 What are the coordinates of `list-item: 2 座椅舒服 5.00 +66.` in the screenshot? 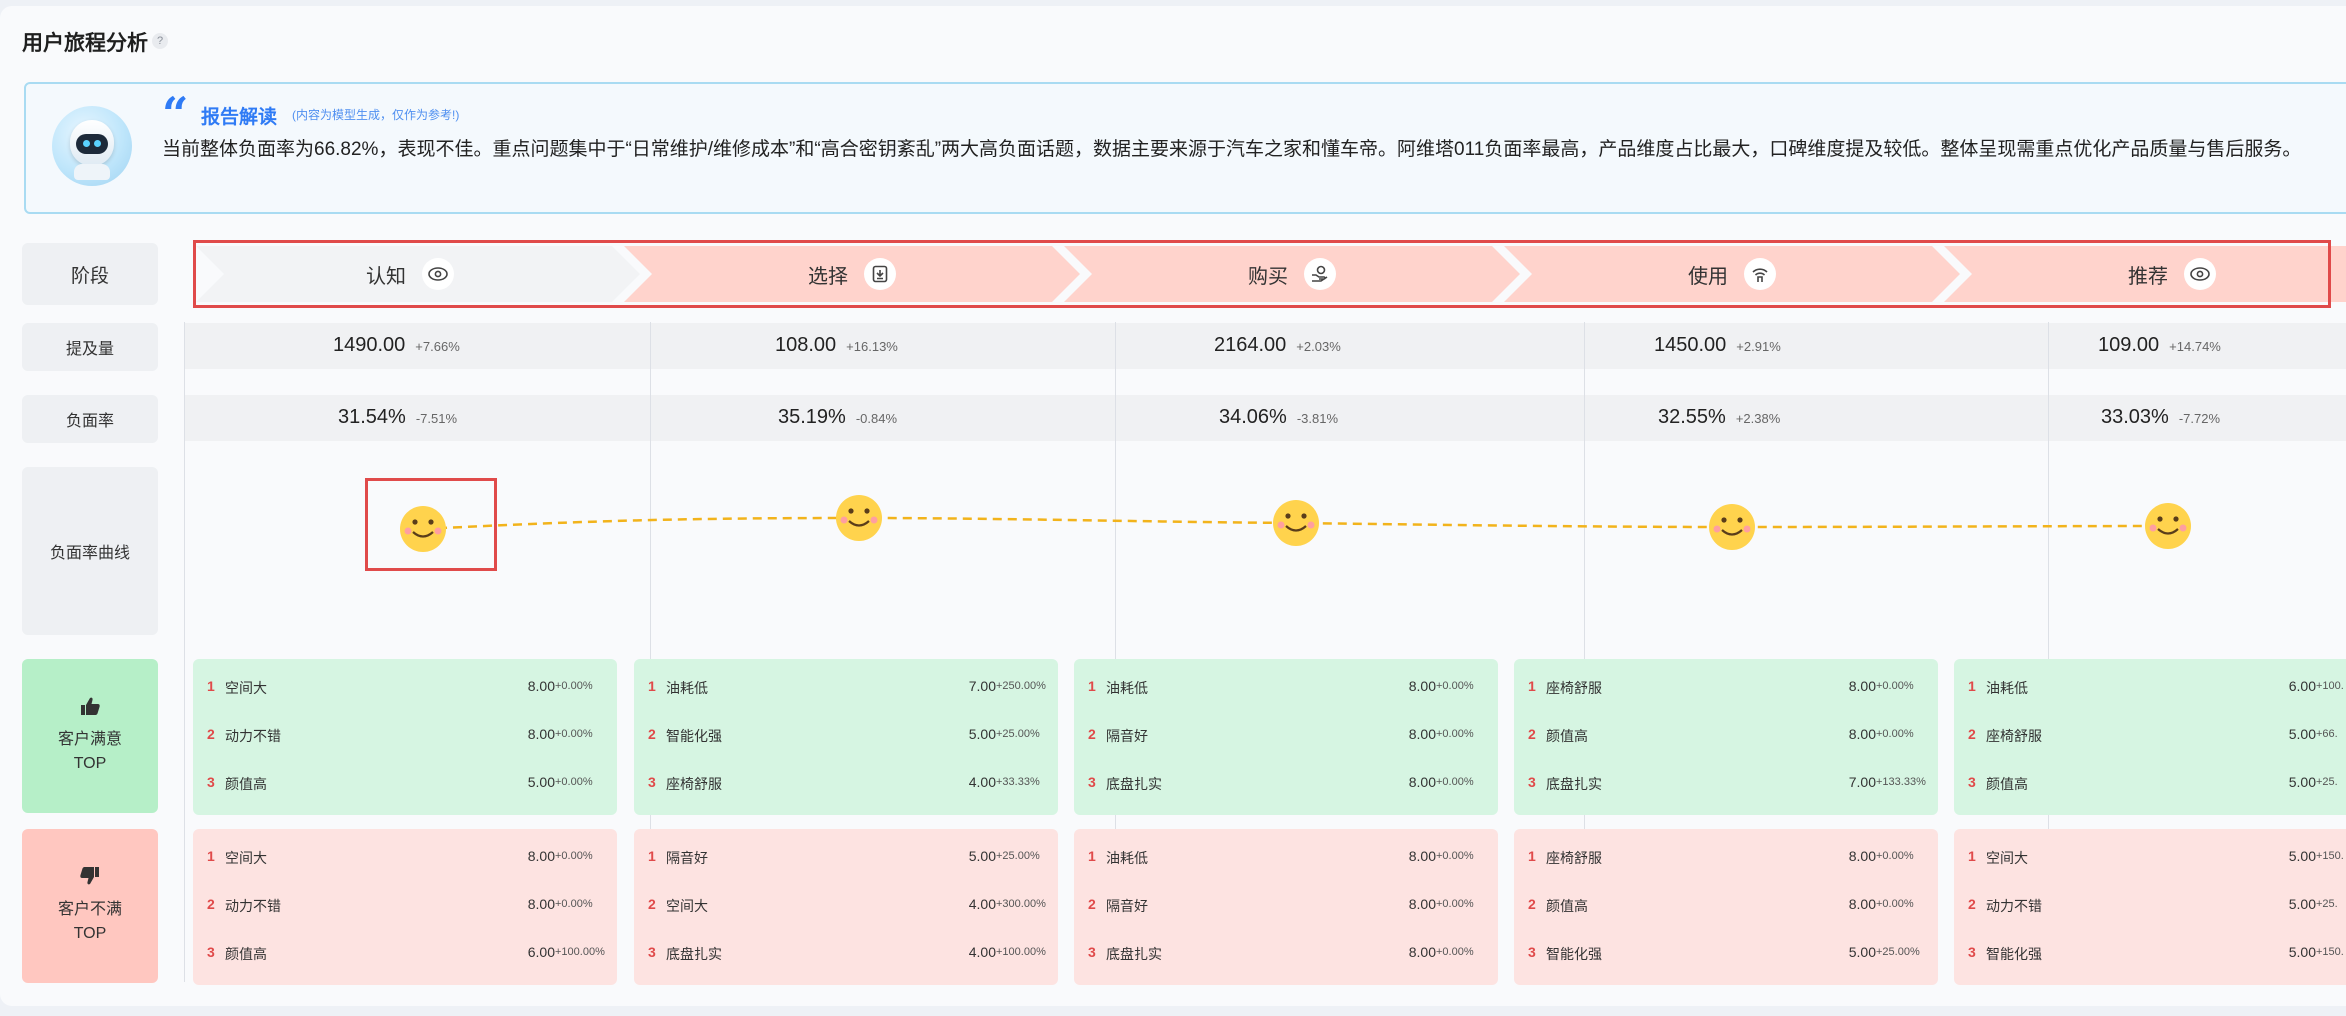 It's located at (2153, 735).